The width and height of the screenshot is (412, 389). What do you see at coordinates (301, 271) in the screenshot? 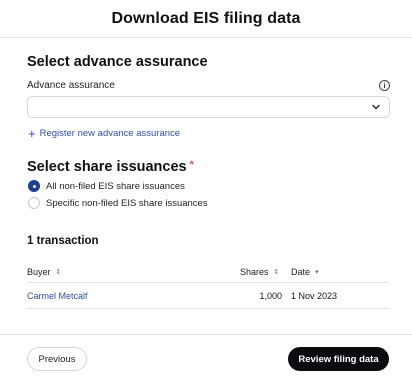
I see `column-date-label: Date` at bounding box center [301, 271].